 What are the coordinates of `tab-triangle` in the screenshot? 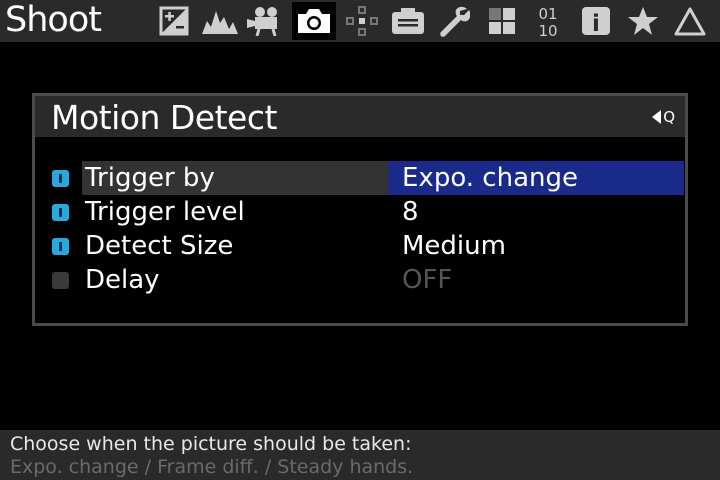 It's located at (690, 21).